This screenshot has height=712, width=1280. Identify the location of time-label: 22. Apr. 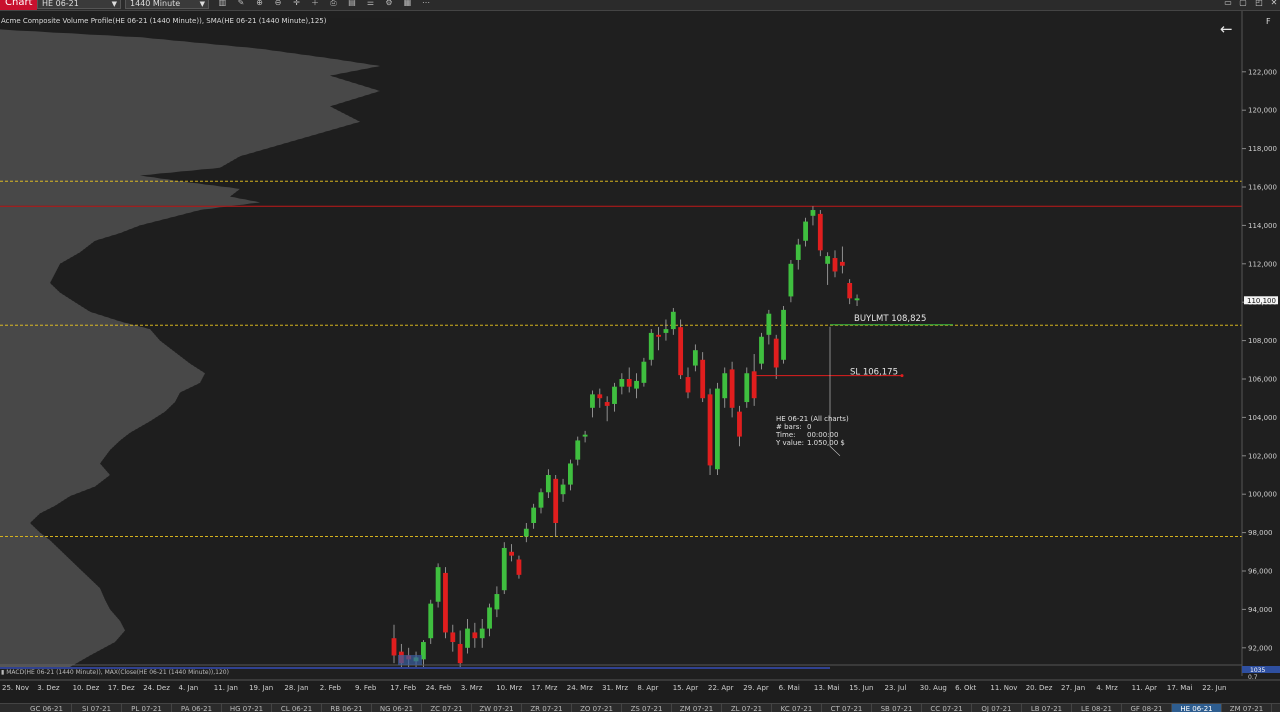
(721, 688).